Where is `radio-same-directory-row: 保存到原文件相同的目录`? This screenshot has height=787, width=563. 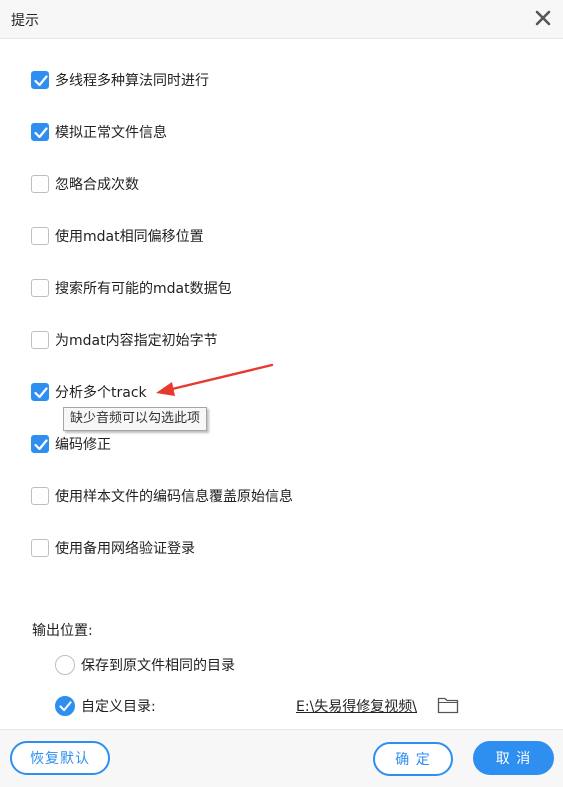 radio-same-directory-row: 保存到原文件相同的目录 is located at coordinates (145, 665).